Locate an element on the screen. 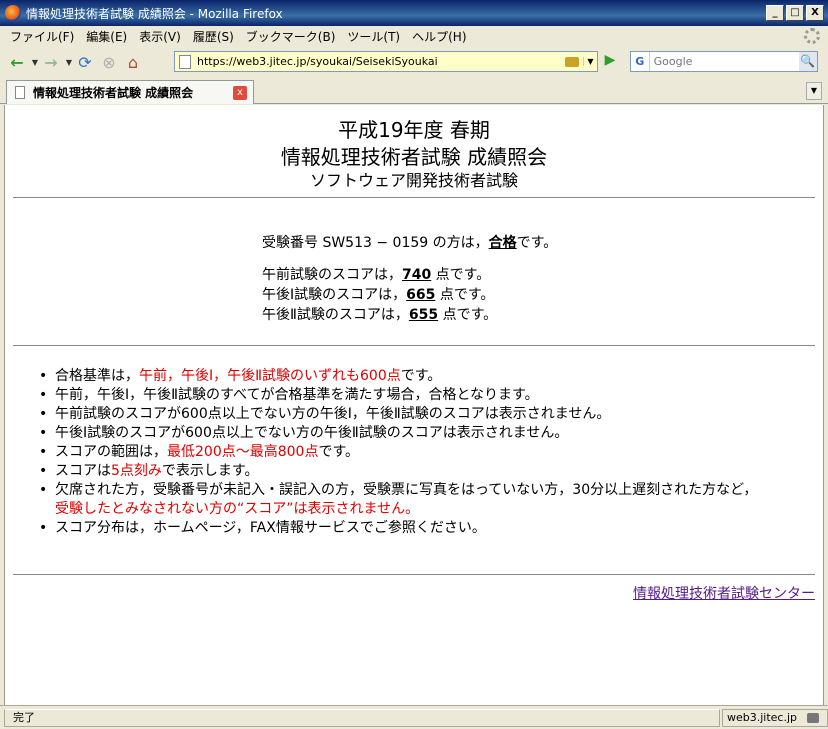  back-icon: ← is located at coordinates (17, 62).